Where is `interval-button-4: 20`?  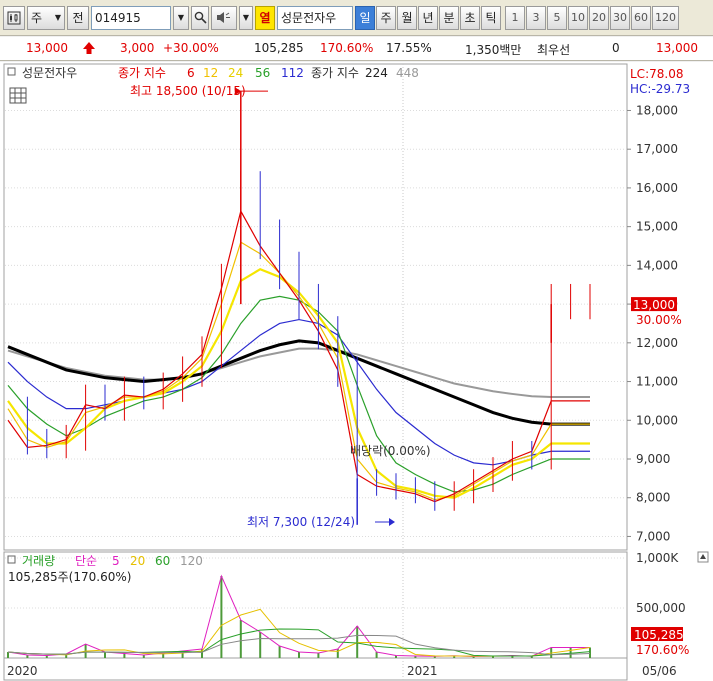
interval-button-4: 20 is located at coordinates (599, 17).